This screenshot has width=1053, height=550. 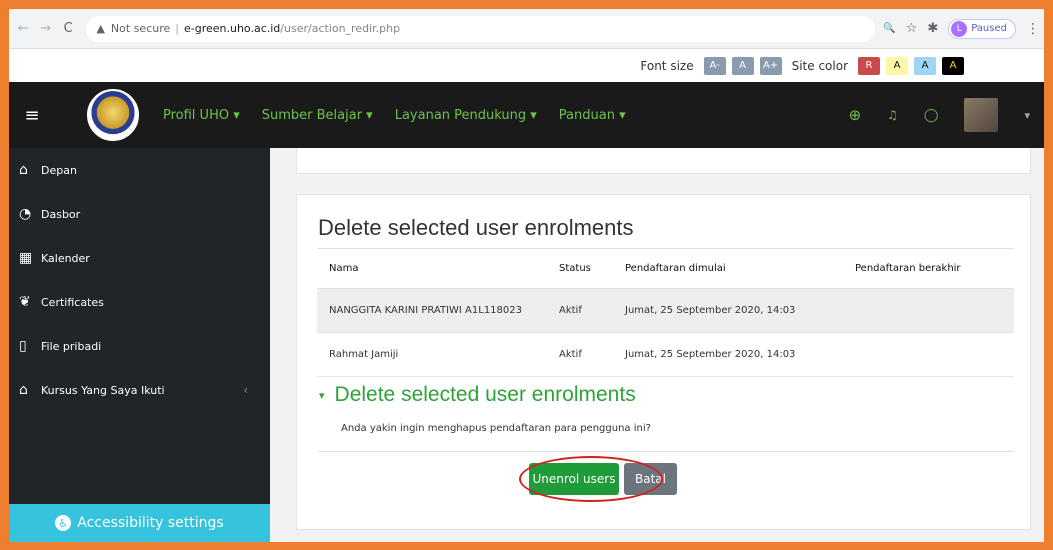 I want to click on profile-paused-button: L Paused, so click(x=982, y=28).